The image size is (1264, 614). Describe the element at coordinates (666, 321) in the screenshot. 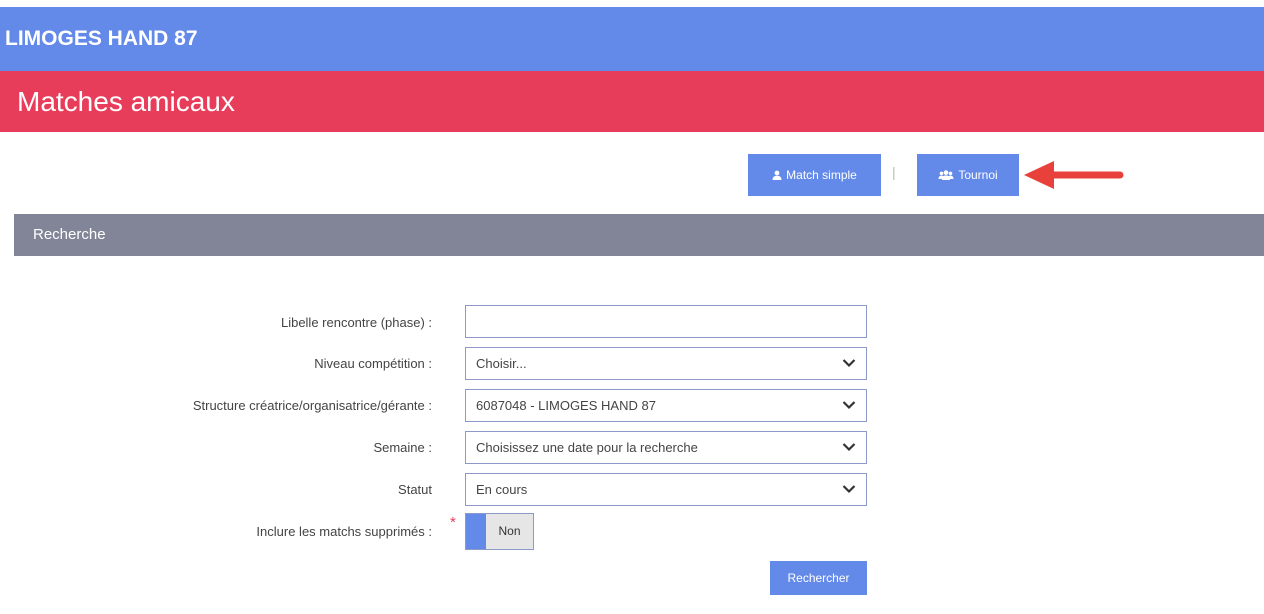

I see `libelle-input` at that location.